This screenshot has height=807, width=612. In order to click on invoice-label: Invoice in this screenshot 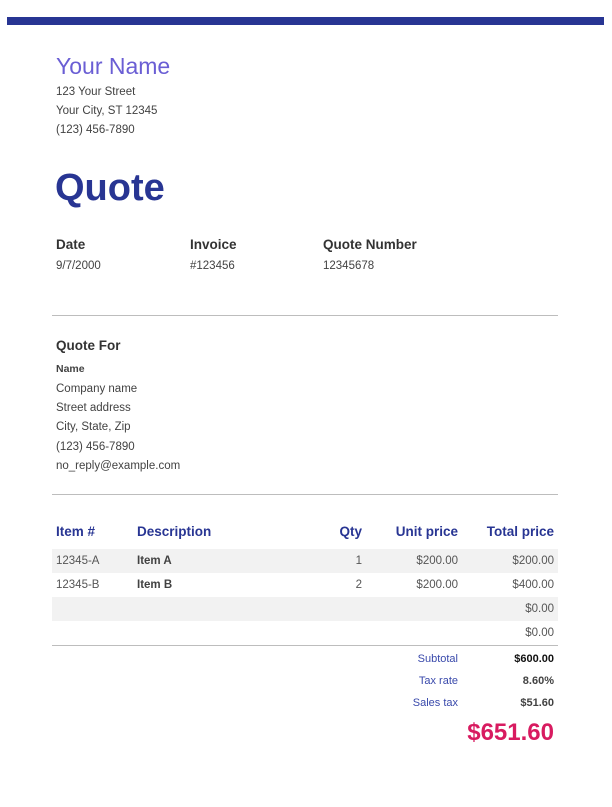, I will do `click(213, 244)`.